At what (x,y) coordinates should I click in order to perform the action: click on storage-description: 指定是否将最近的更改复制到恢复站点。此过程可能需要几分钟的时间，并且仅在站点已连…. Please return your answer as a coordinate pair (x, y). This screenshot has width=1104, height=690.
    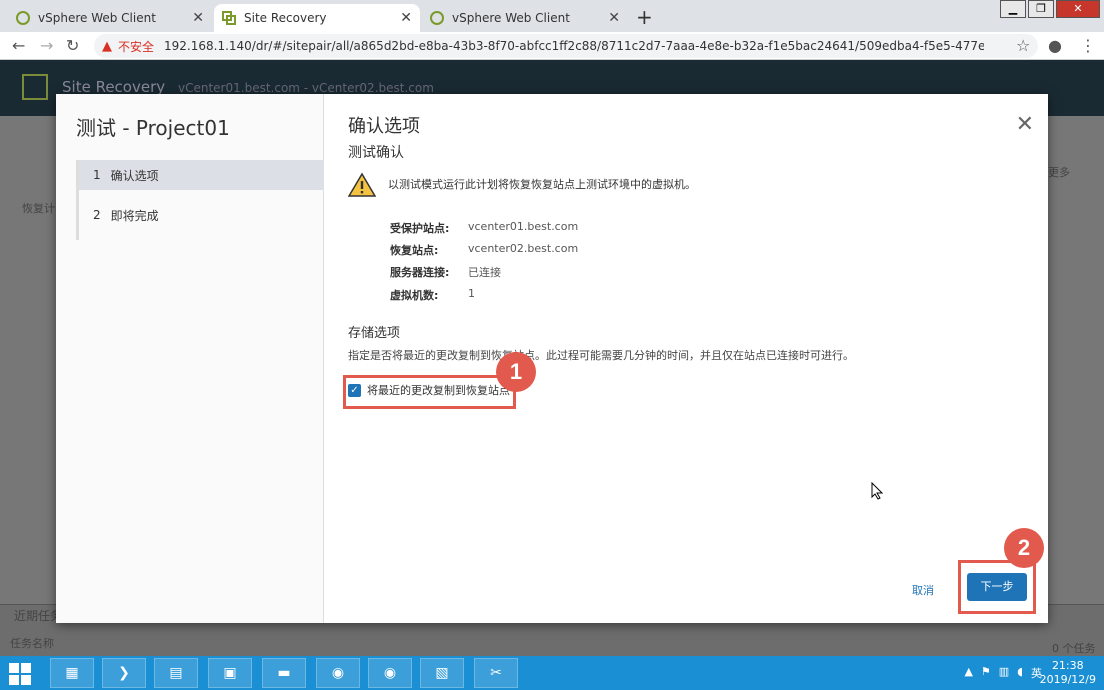
    Looking at the image, I should click on (601, 355).